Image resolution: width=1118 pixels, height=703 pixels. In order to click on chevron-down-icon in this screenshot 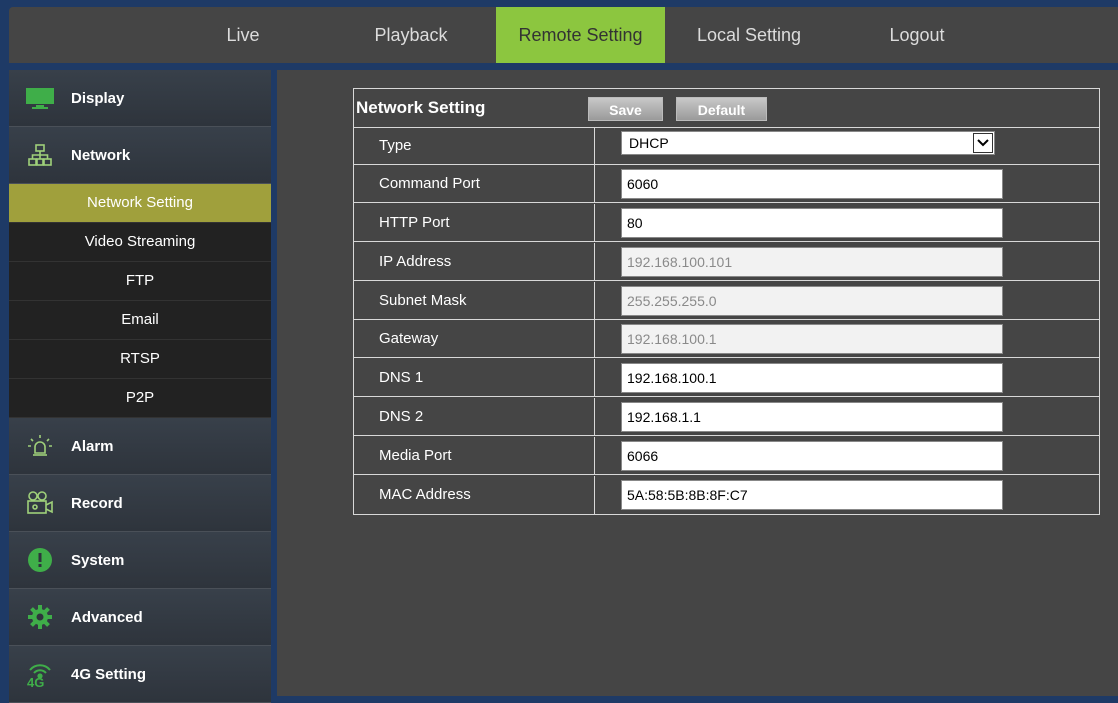, I will do `click(983, 143)`.